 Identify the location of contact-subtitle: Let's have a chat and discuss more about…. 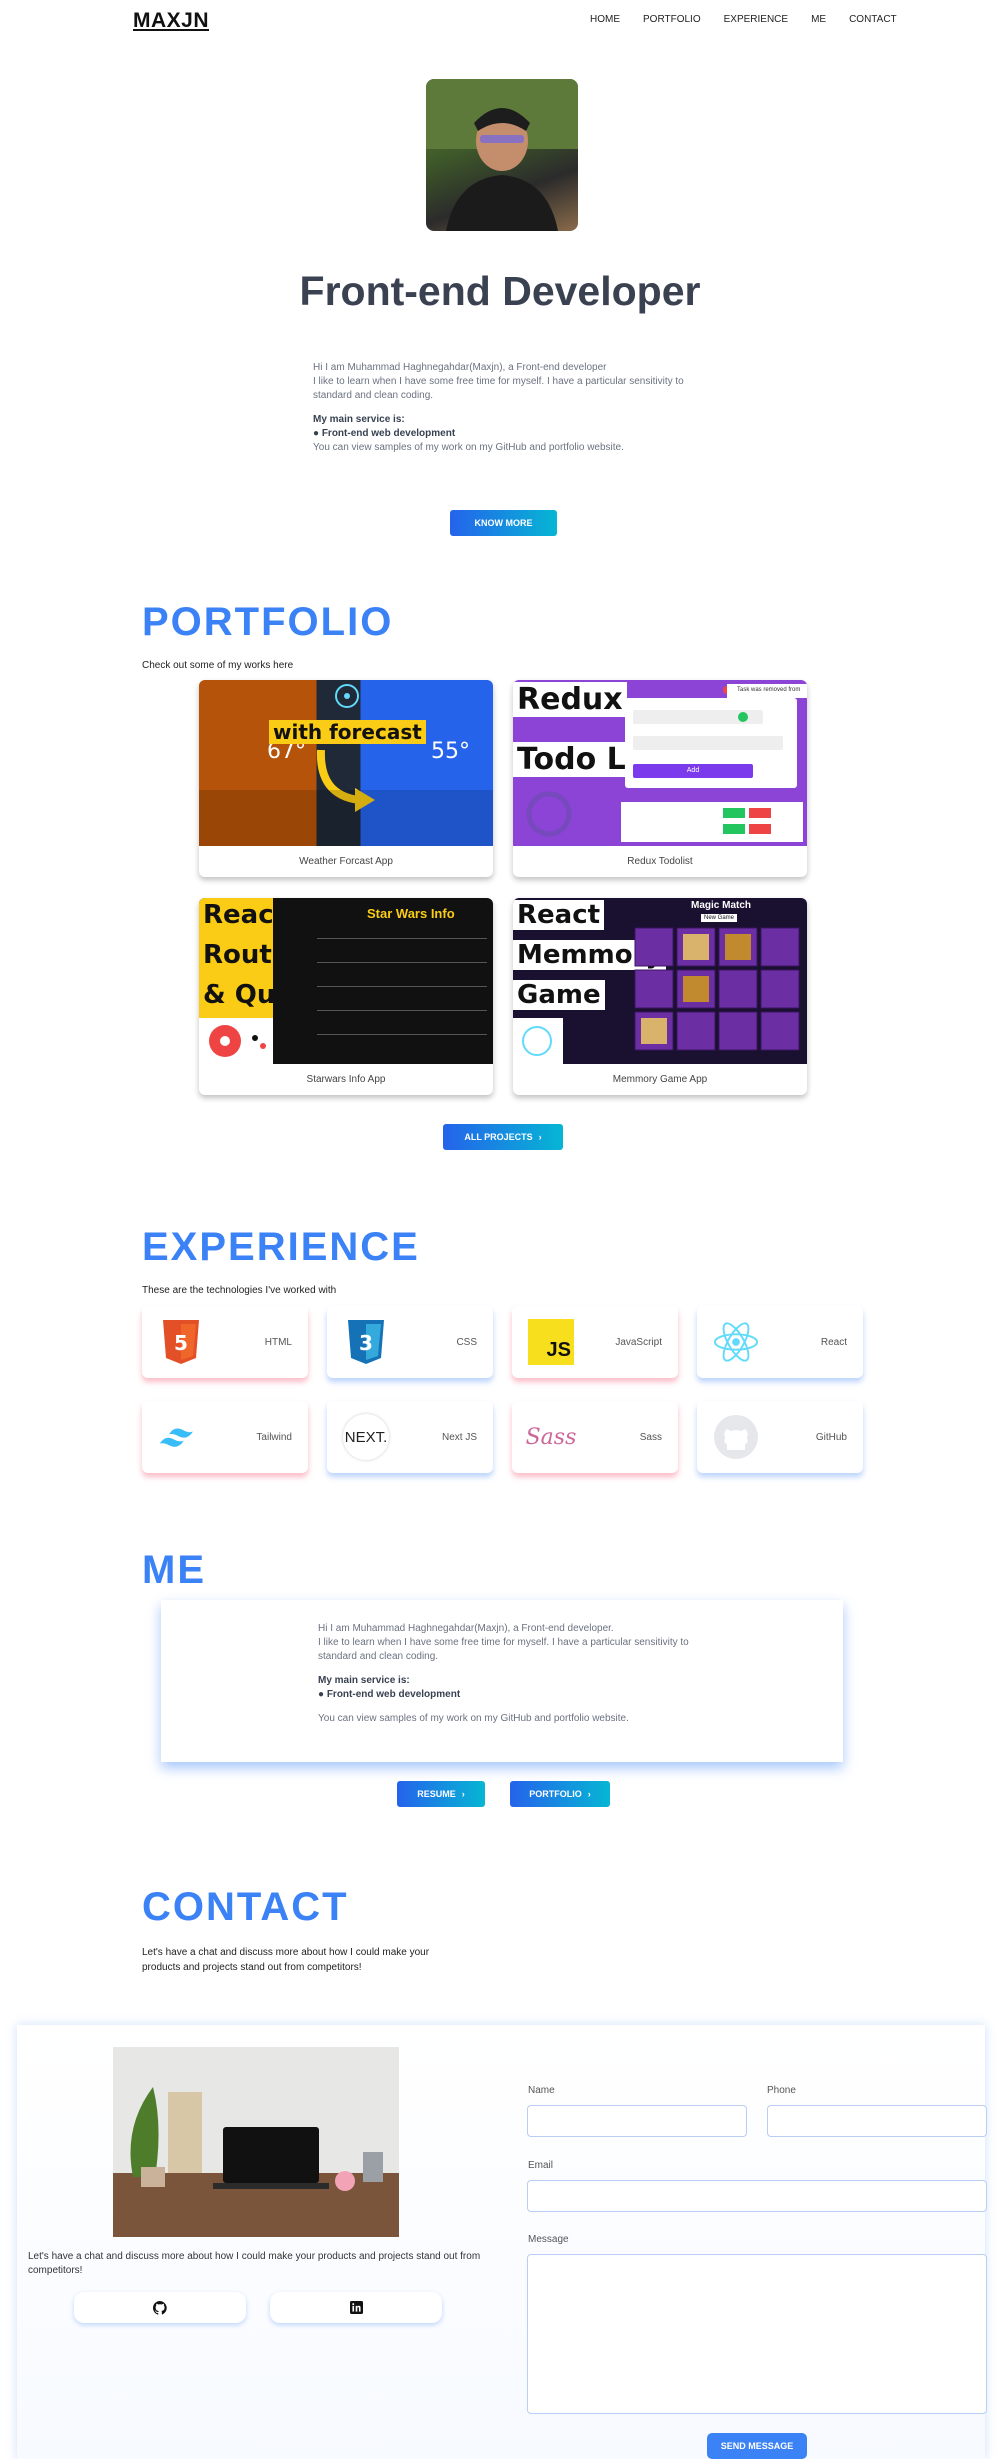
(286, 1960).